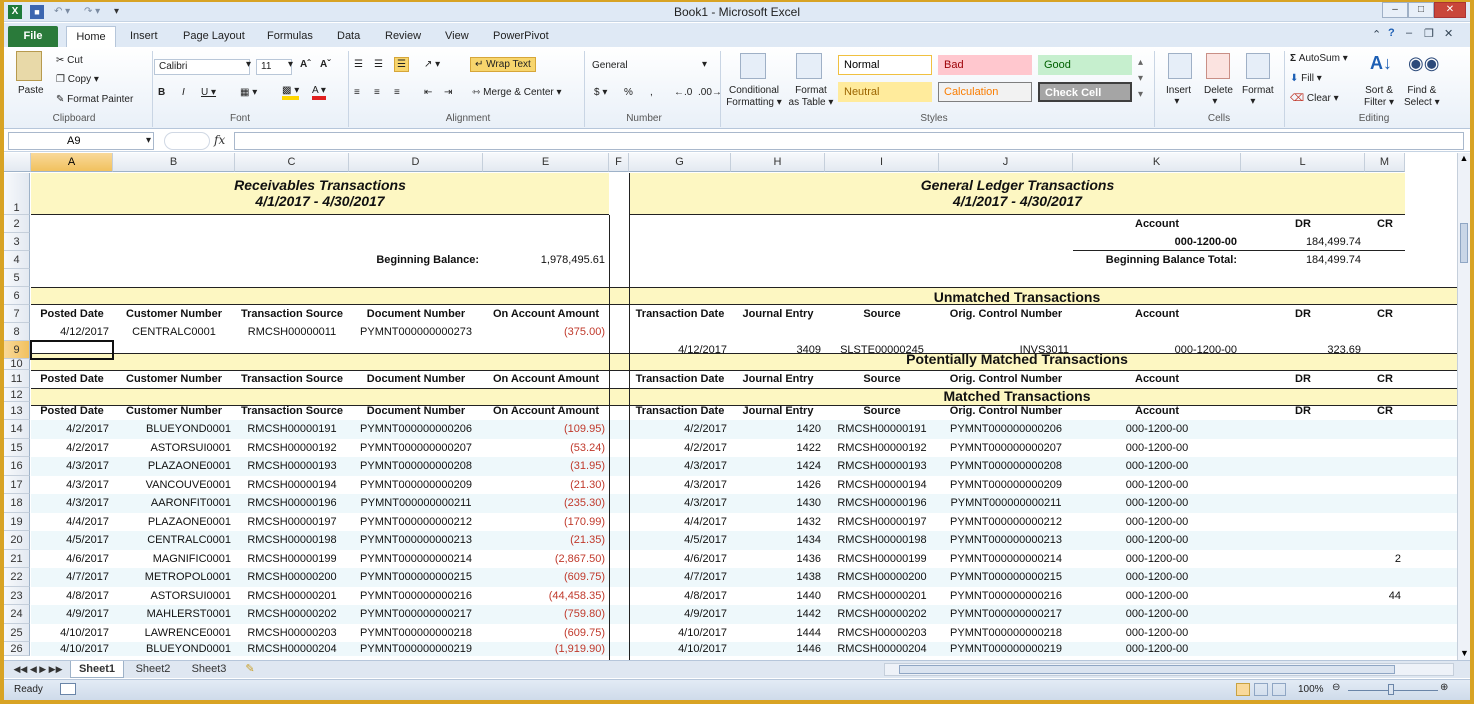 Image resolution: width=1474 pixels, height=704 pixels. Describe the element at coordinates (1385, 559) in the screenshot. I see `matched-cell: 2` at that location.